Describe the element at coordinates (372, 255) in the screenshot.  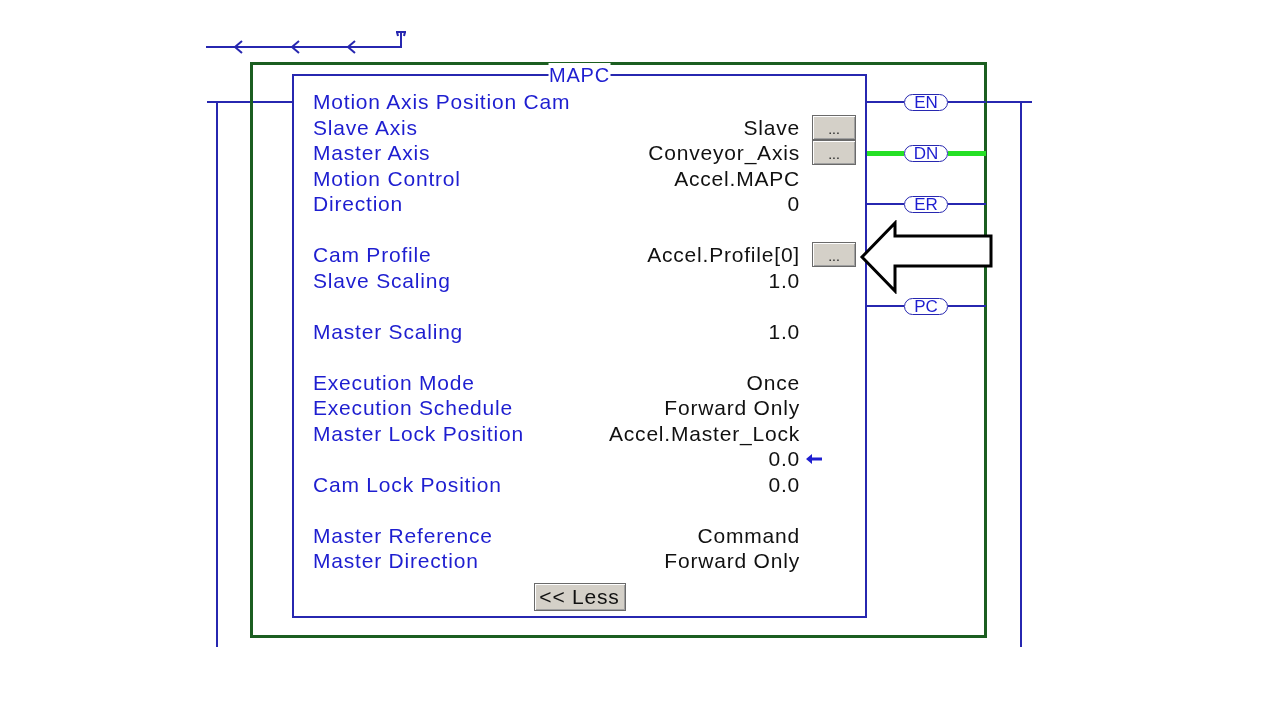
I see `parameter-label: Cam Profile` at that location.